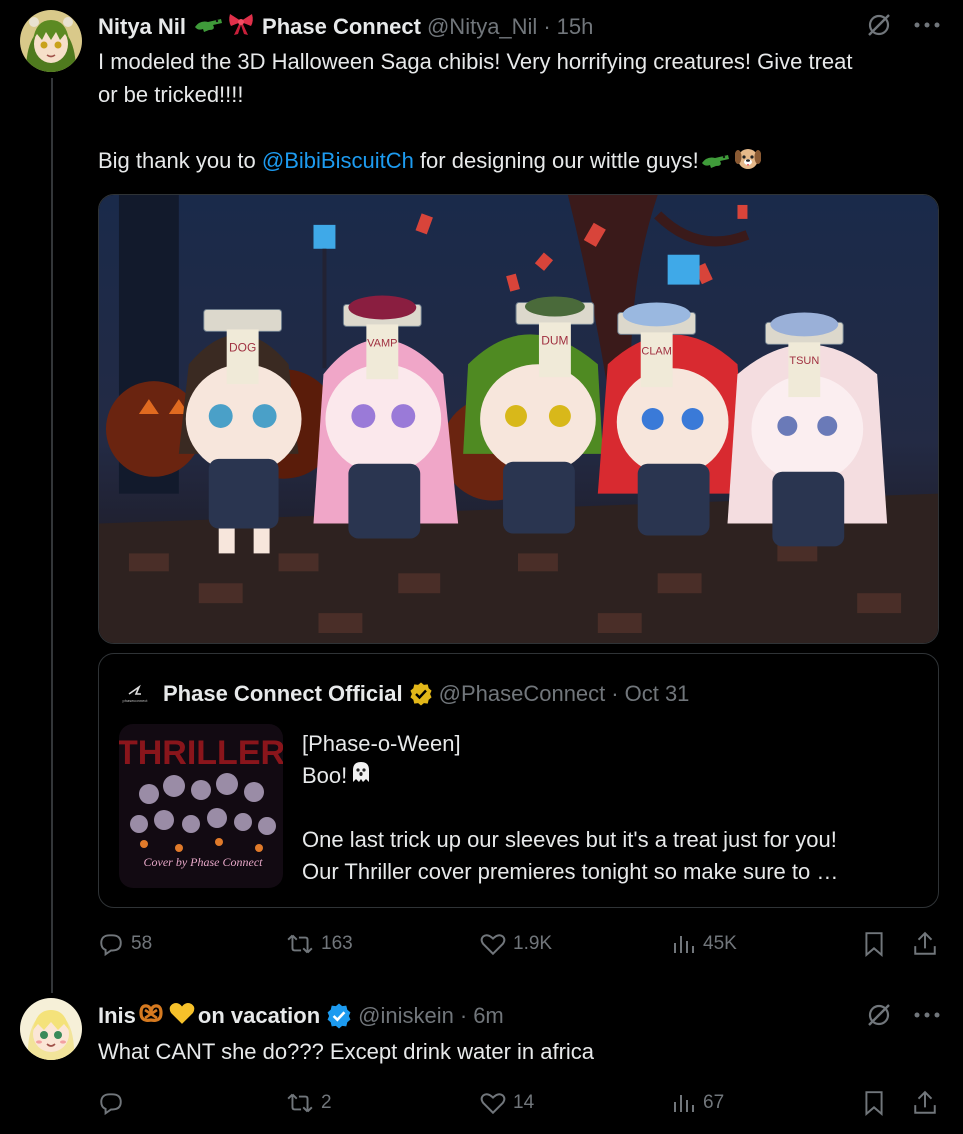 This screenshot has width=963, height=1134. Describe the element at coordinates (125, 944) in the screenshot. I see `reply-button: 58` at that location.